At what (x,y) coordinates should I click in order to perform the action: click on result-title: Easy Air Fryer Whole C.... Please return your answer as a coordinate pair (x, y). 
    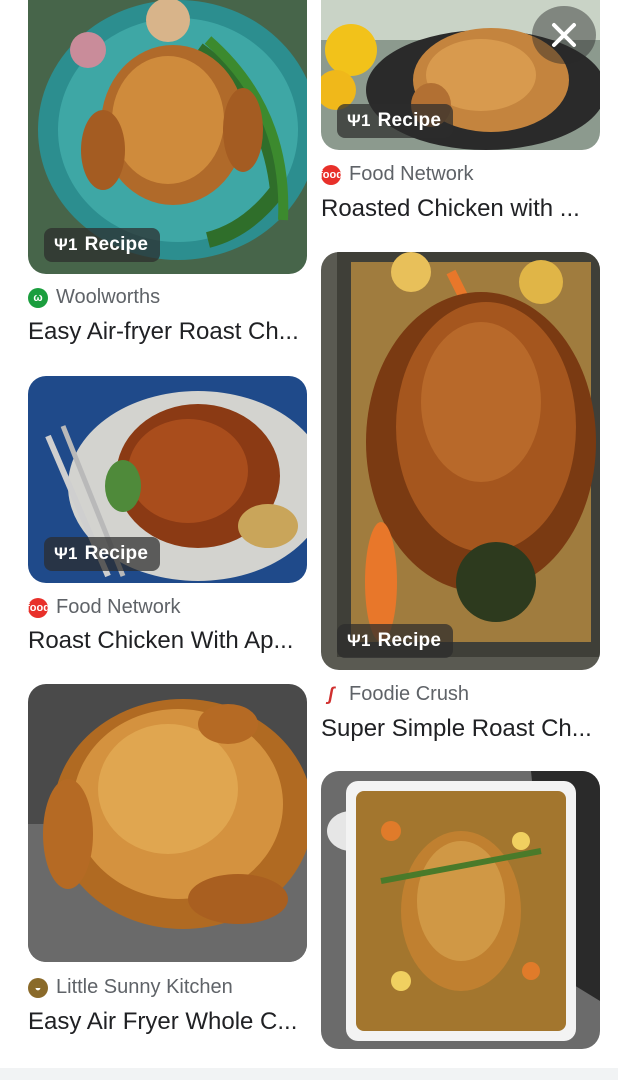
    Looking at the image, I should click on (170, 1022).